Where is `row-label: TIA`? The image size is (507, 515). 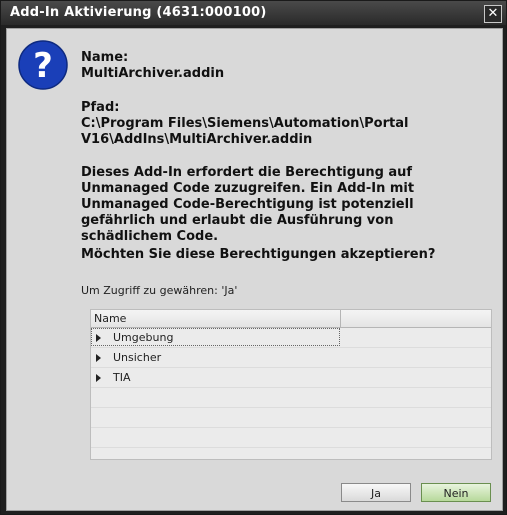
row-label: TIA is located at coordinates (122, 377).